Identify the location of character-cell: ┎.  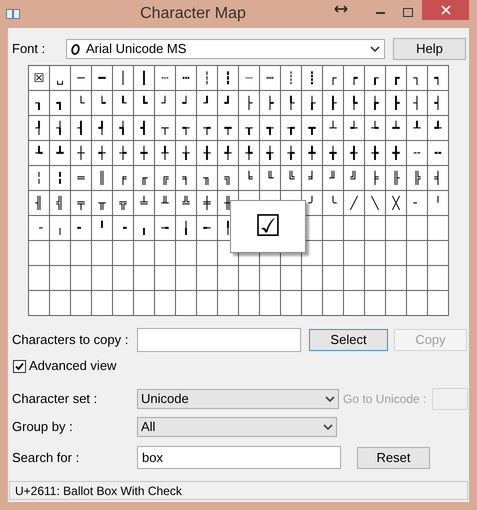
(375, 78).